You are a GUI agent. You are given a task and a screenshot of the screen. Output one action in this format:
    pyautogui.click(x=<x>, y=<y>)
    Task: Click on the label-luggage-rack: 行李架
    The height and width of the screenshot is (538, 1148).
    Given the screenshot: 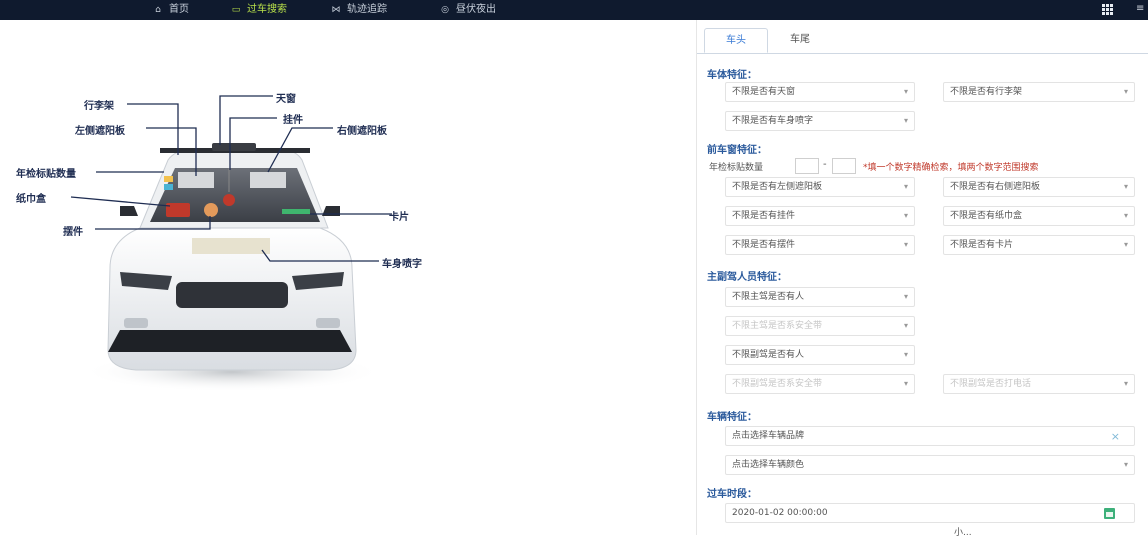 What is the action you would take?
    pyautogui.click(x=99, y=106)
    